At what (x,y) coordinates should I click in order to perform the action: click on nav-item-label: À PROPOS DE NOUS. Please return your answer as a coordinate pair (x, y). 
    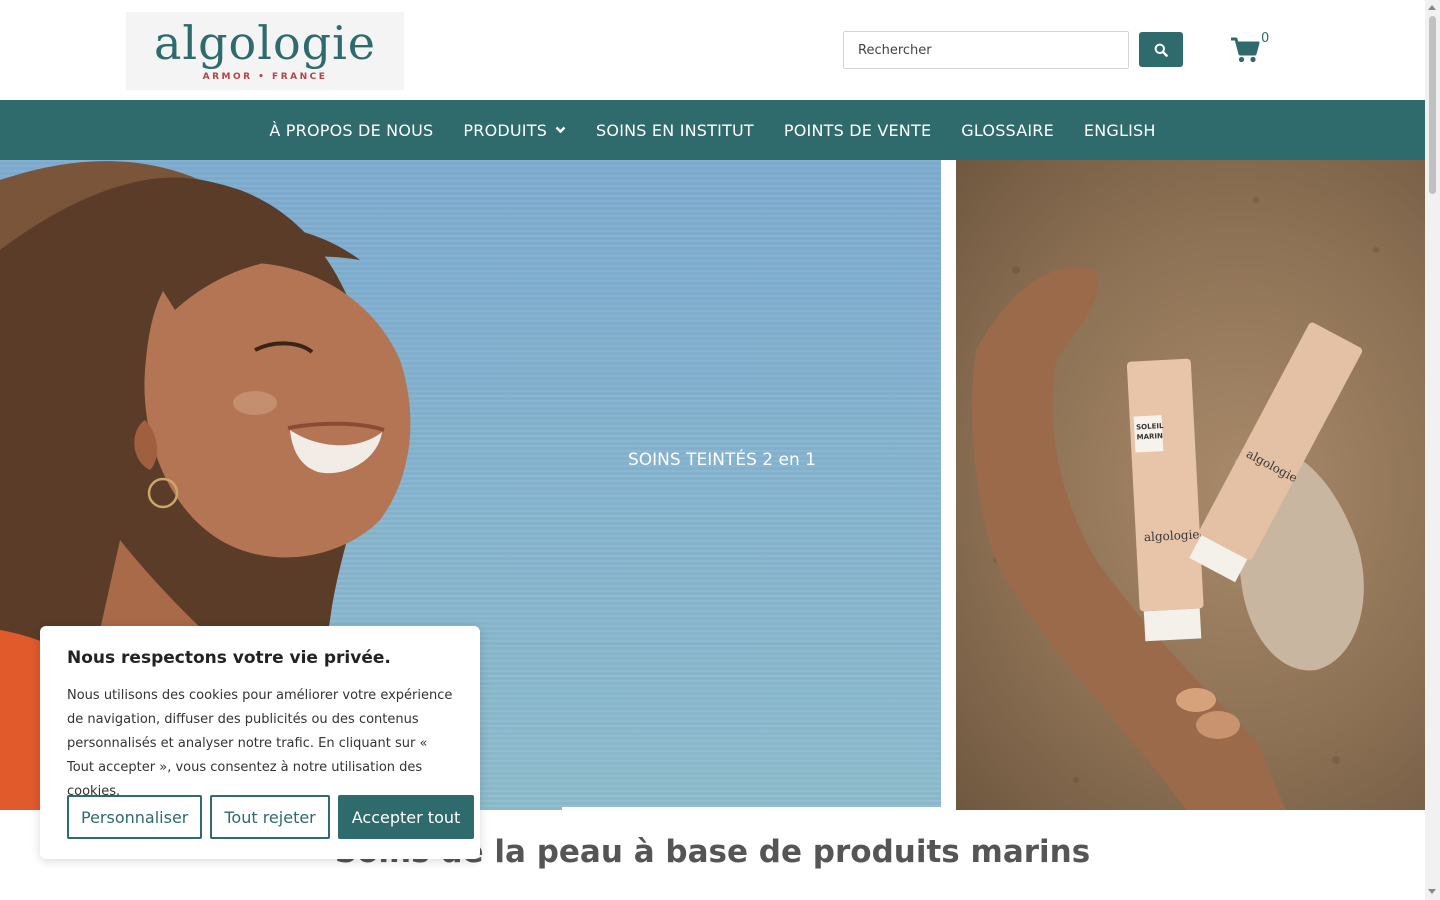
    Looking at the image, I should click on (351, 130).